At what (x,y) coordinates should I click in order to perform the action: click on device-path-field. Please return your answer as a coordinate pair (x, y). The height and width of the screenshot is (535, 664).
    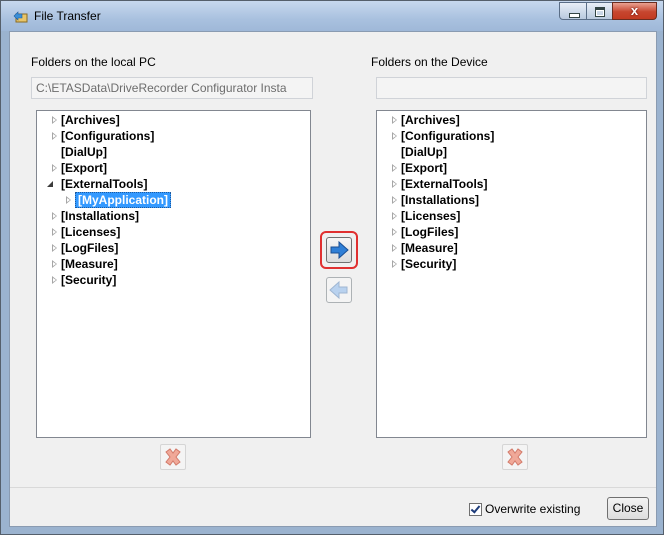
    Looking at the image, I should click on (511, 88).